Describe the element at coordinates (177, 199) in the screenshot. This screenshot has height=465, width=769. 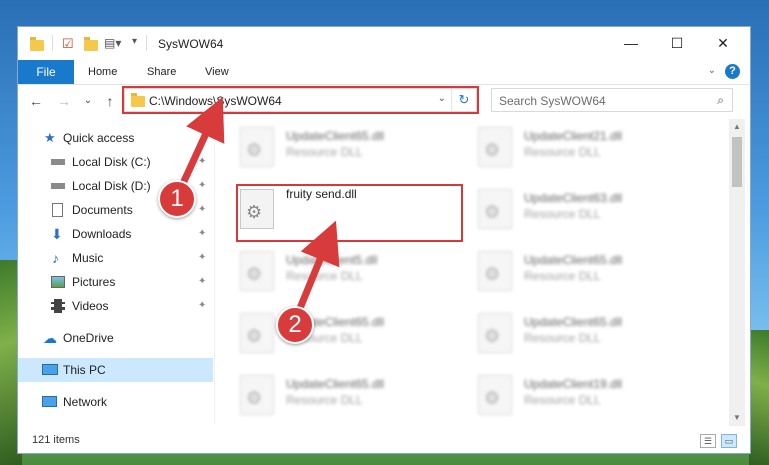
I see `step-1-callout: 1` at that location.